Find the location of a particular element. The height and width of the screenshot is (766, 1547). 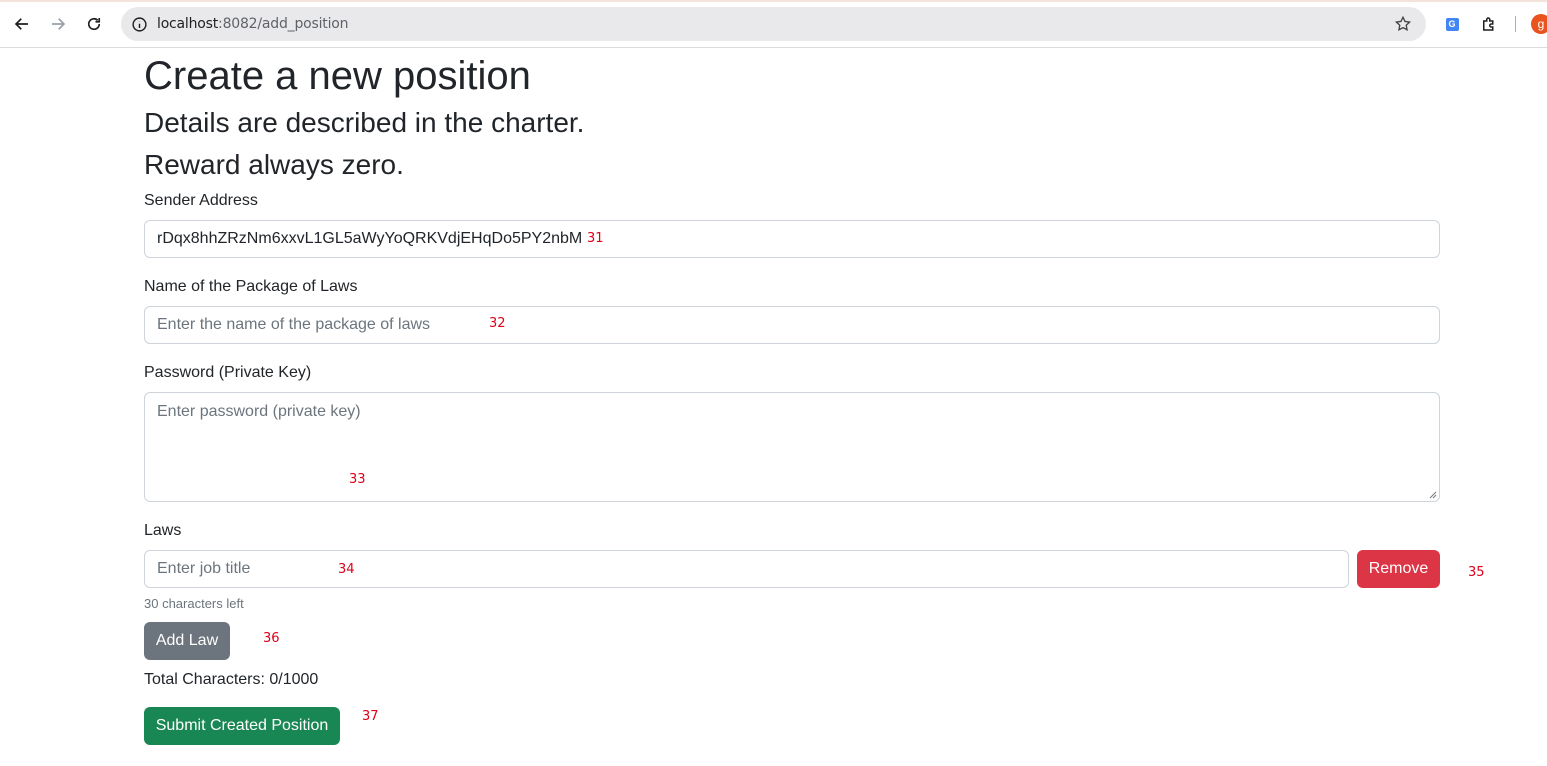

page-title: Create a new position is located at coordinates (337, 76).